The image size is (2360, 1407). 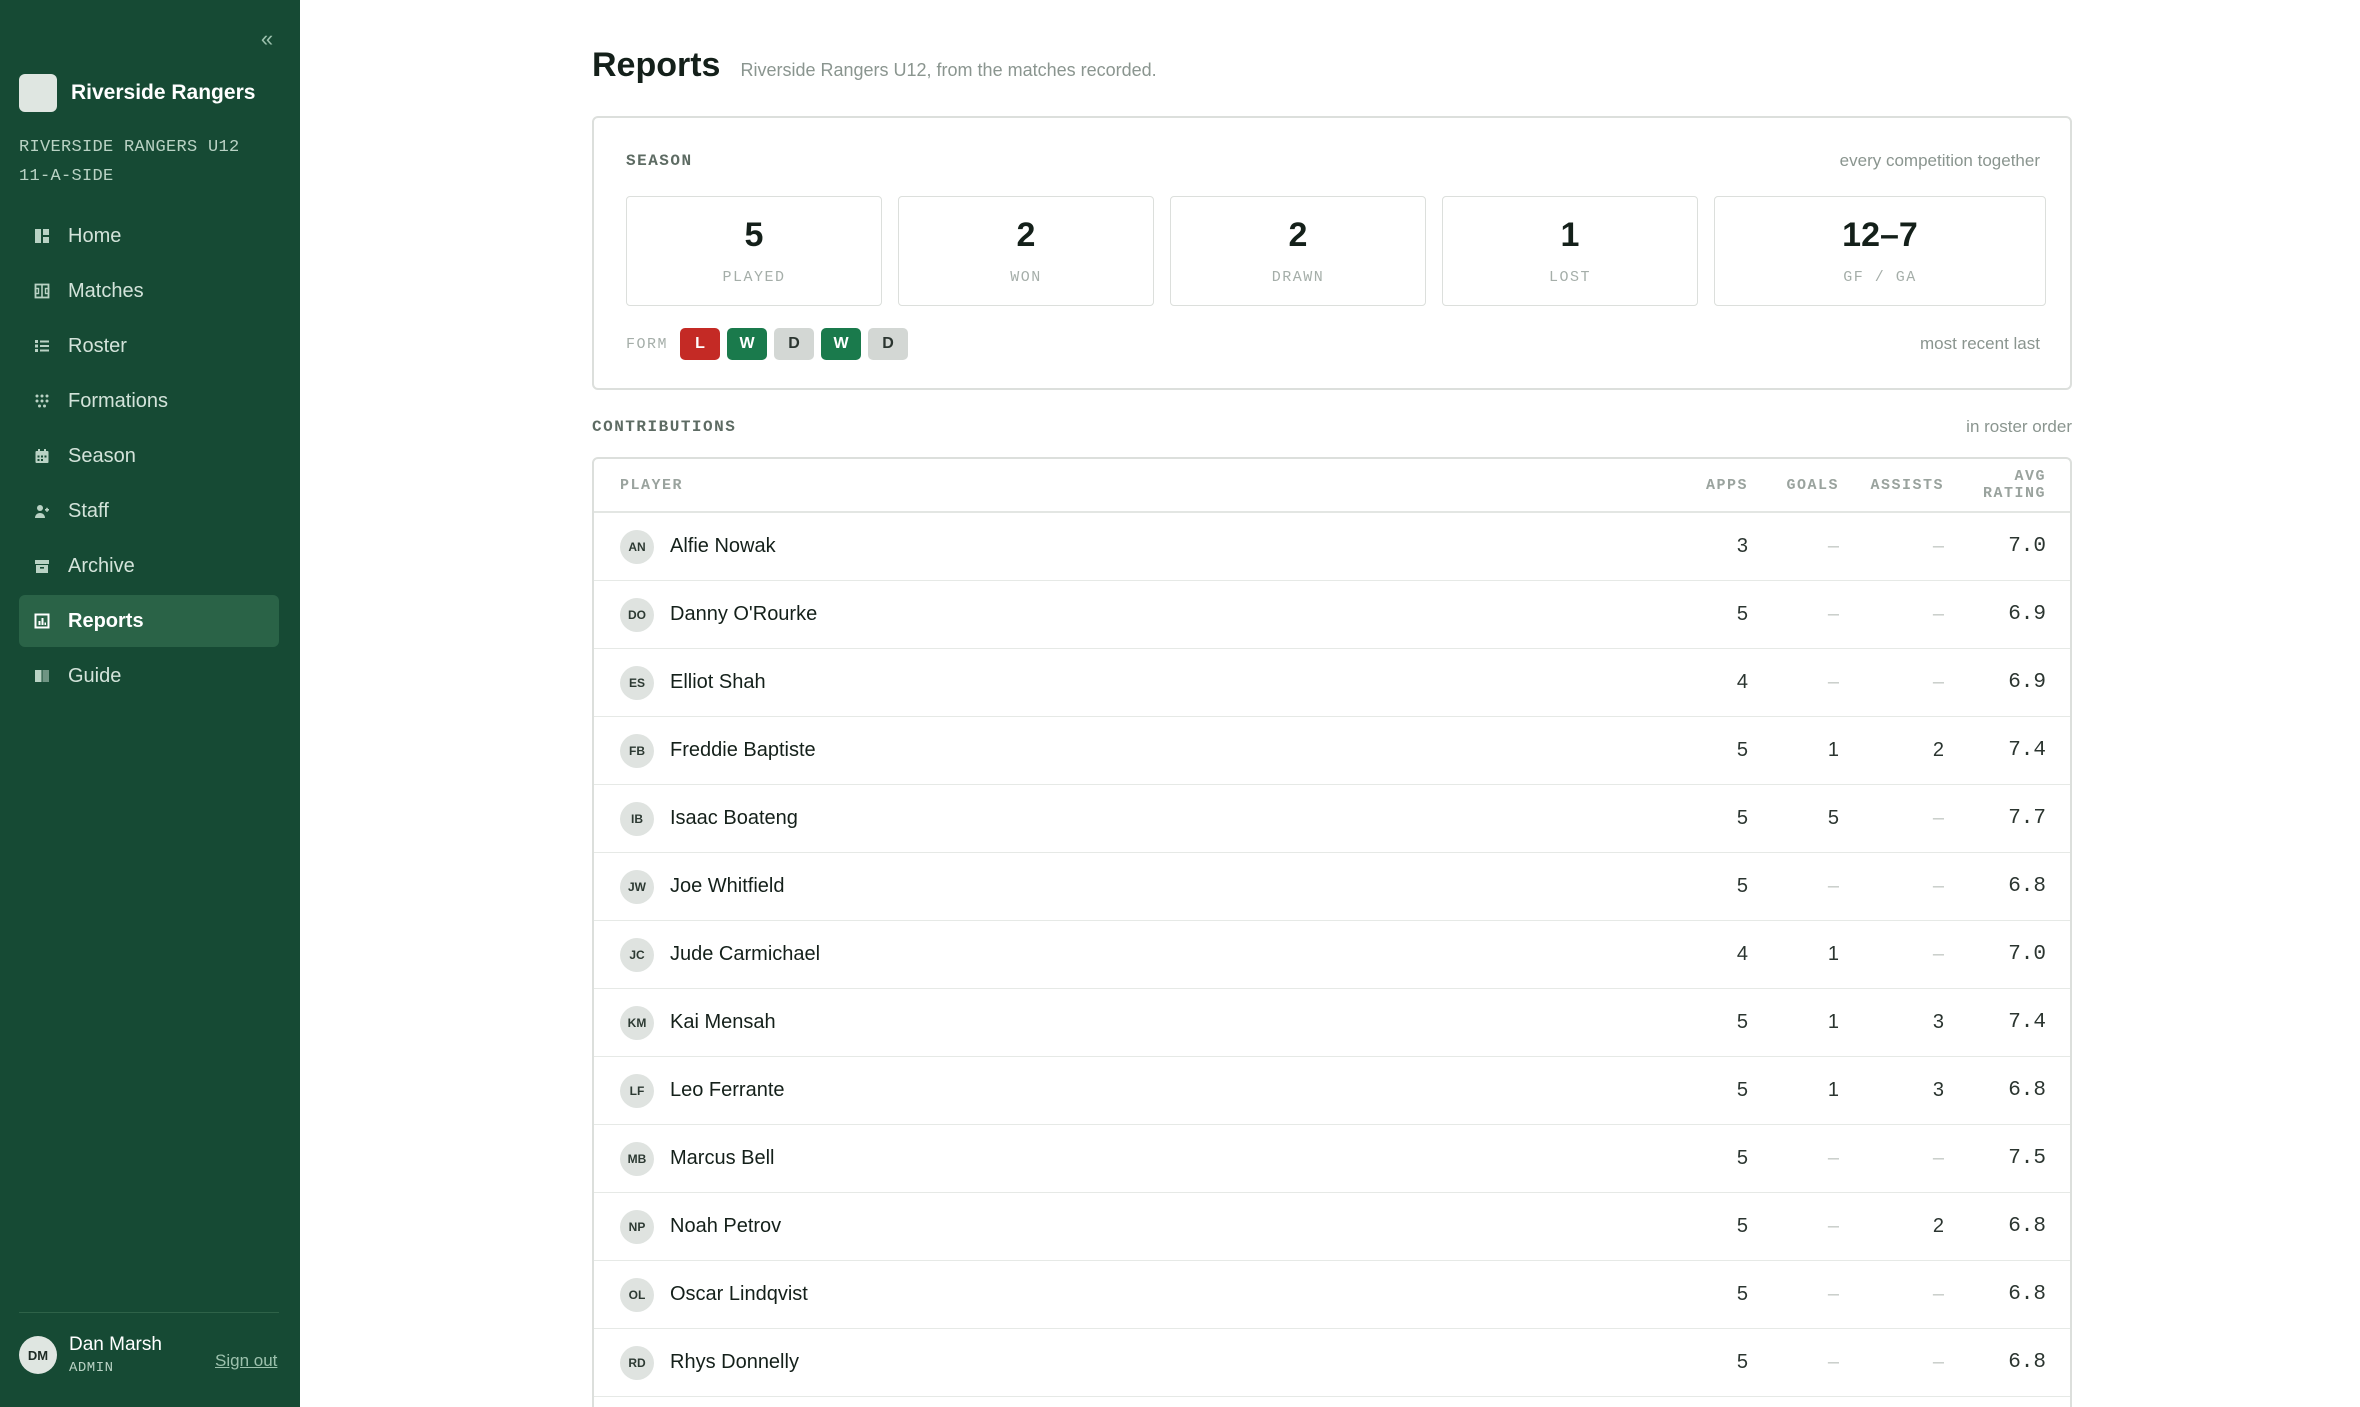 I want to click on brand: Riverside Rangers, so click(x=137, y=93).